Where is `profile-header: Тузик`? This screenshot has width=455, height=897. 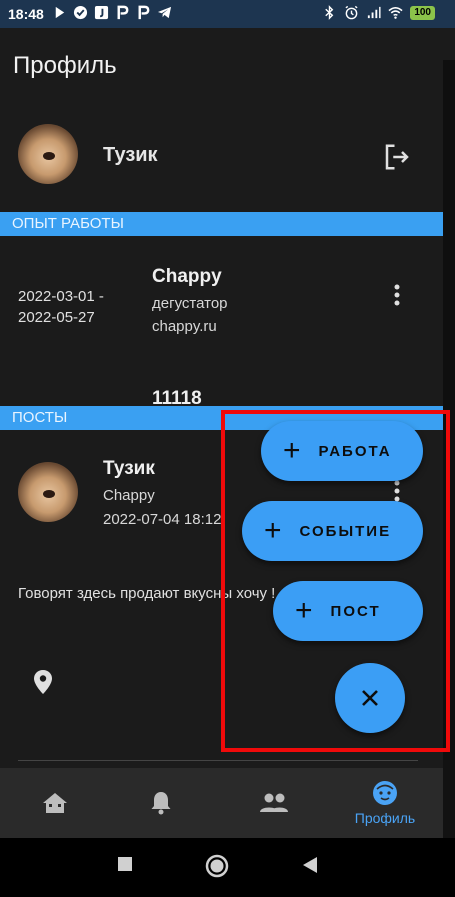
profile-header: Тузик is located at coordinates (221, 160).